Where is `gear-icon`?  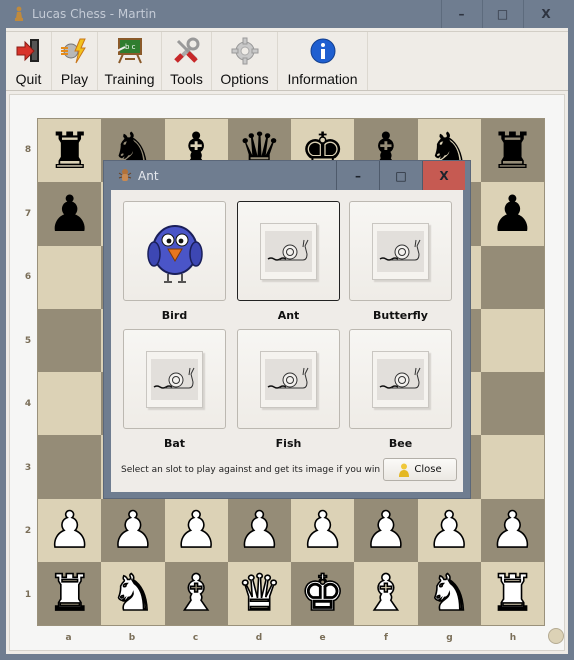
gear-icon is located at coordinates (245, 51).